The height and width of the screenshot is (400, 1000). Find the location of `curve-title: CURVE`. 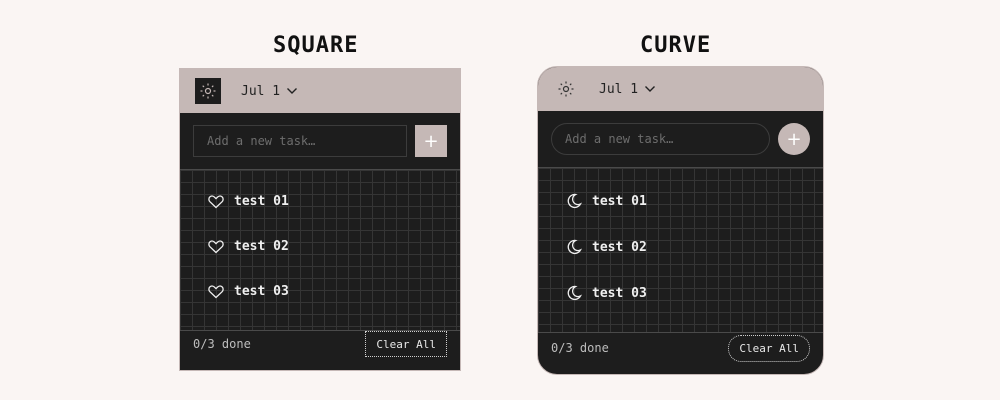

curve-title: CURVE is located at coordinates (676, 45).